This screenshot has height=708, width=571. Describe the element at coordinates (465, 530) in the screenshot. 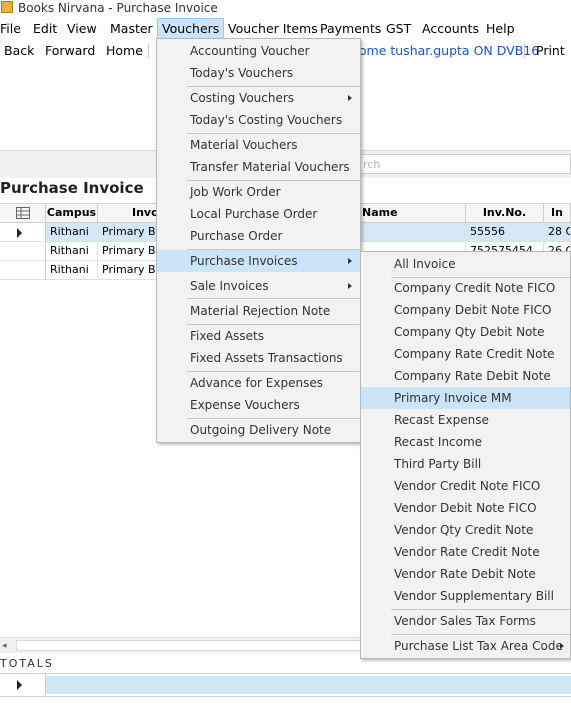

I see `submenu-item-vendor-qty-credit-note: Vendor Qty Credit Note` at that location.